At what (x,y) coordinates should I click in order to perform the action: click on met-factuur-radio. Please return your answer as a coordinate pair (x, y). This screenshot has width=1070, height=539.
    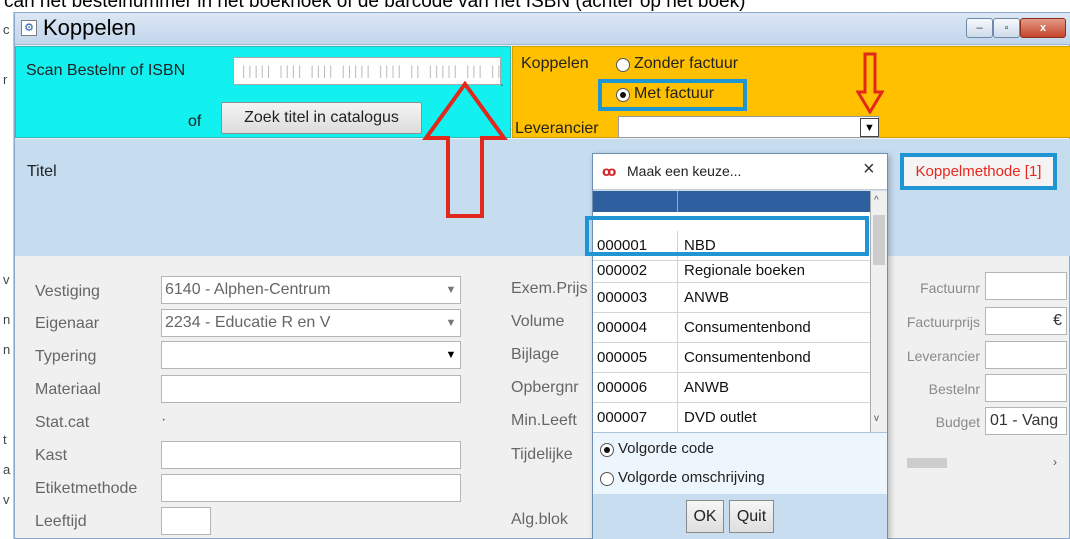
    Looking at the image, I should click on (623, 95).